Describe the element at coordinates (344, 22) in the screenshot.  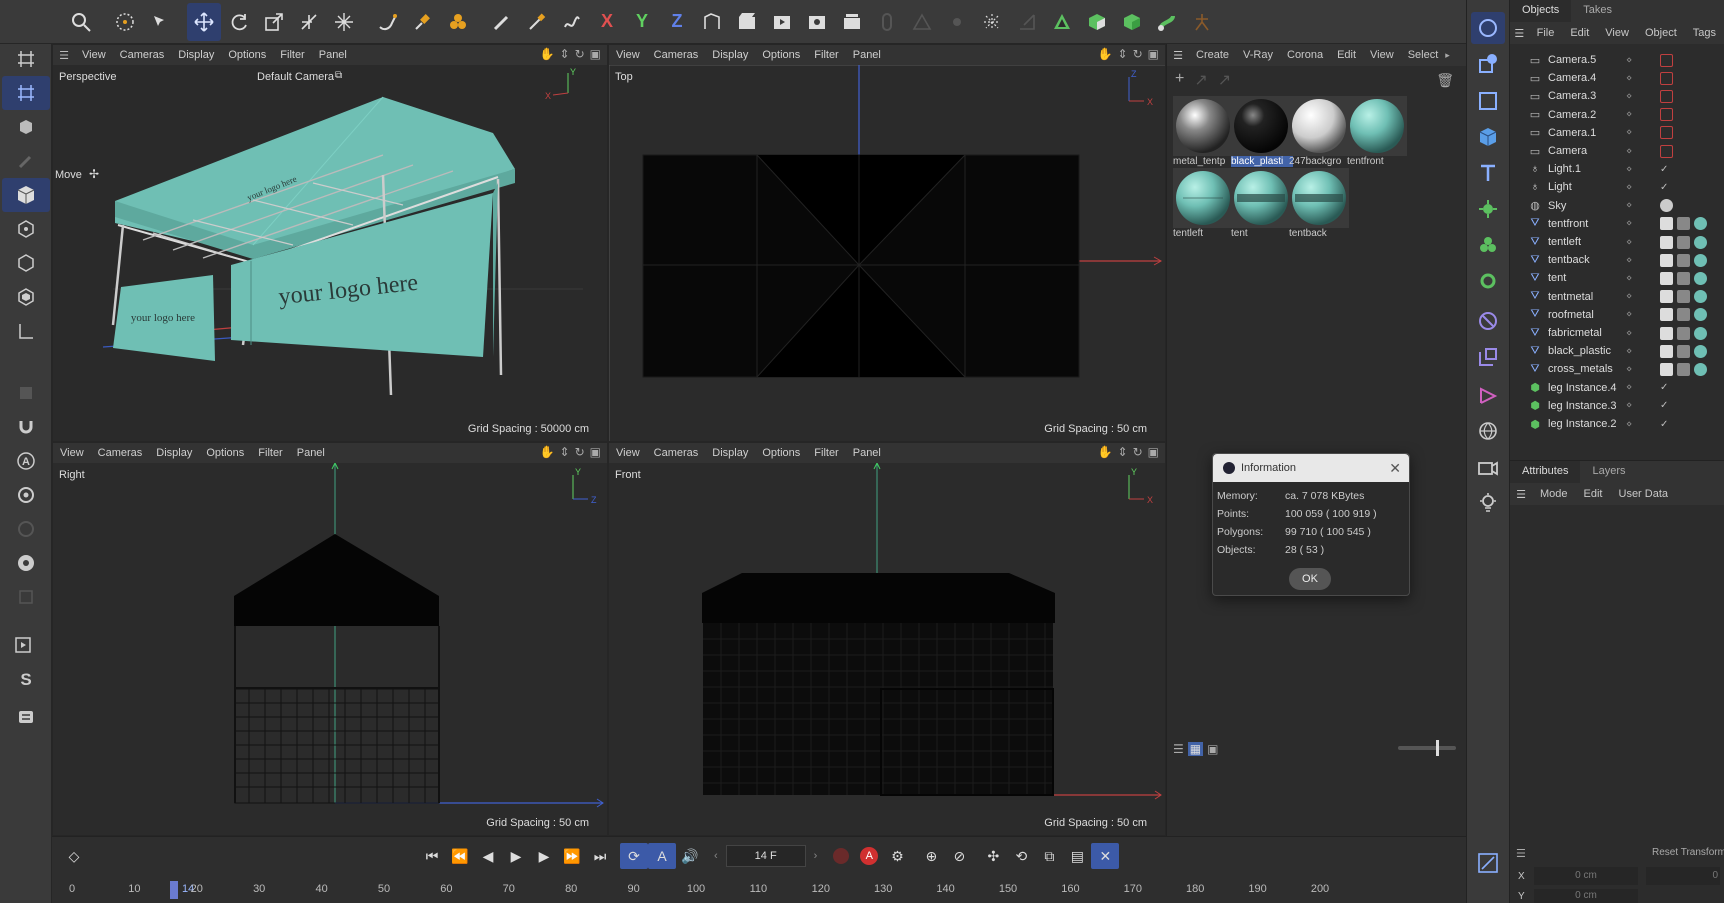
I see `snap-icon` at that location.